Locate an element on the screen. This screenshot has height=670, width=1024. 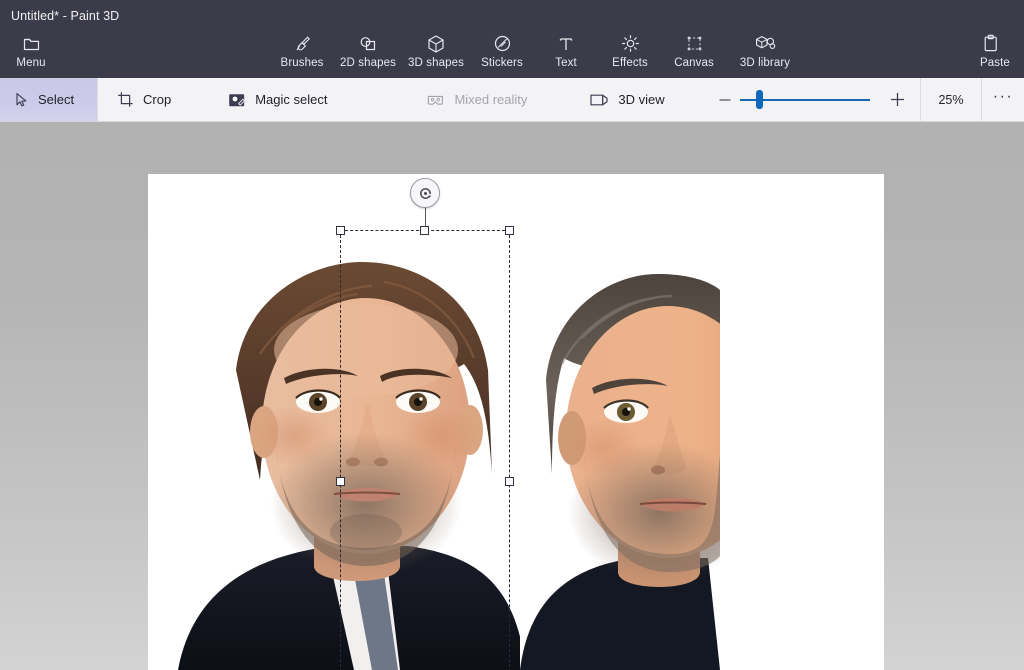
canvas-icon is located at coordinates (694, 43).